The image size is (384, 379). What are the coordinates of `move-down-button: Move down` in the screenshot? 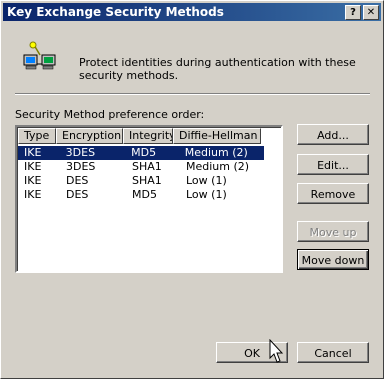 It's located at (333, 259).